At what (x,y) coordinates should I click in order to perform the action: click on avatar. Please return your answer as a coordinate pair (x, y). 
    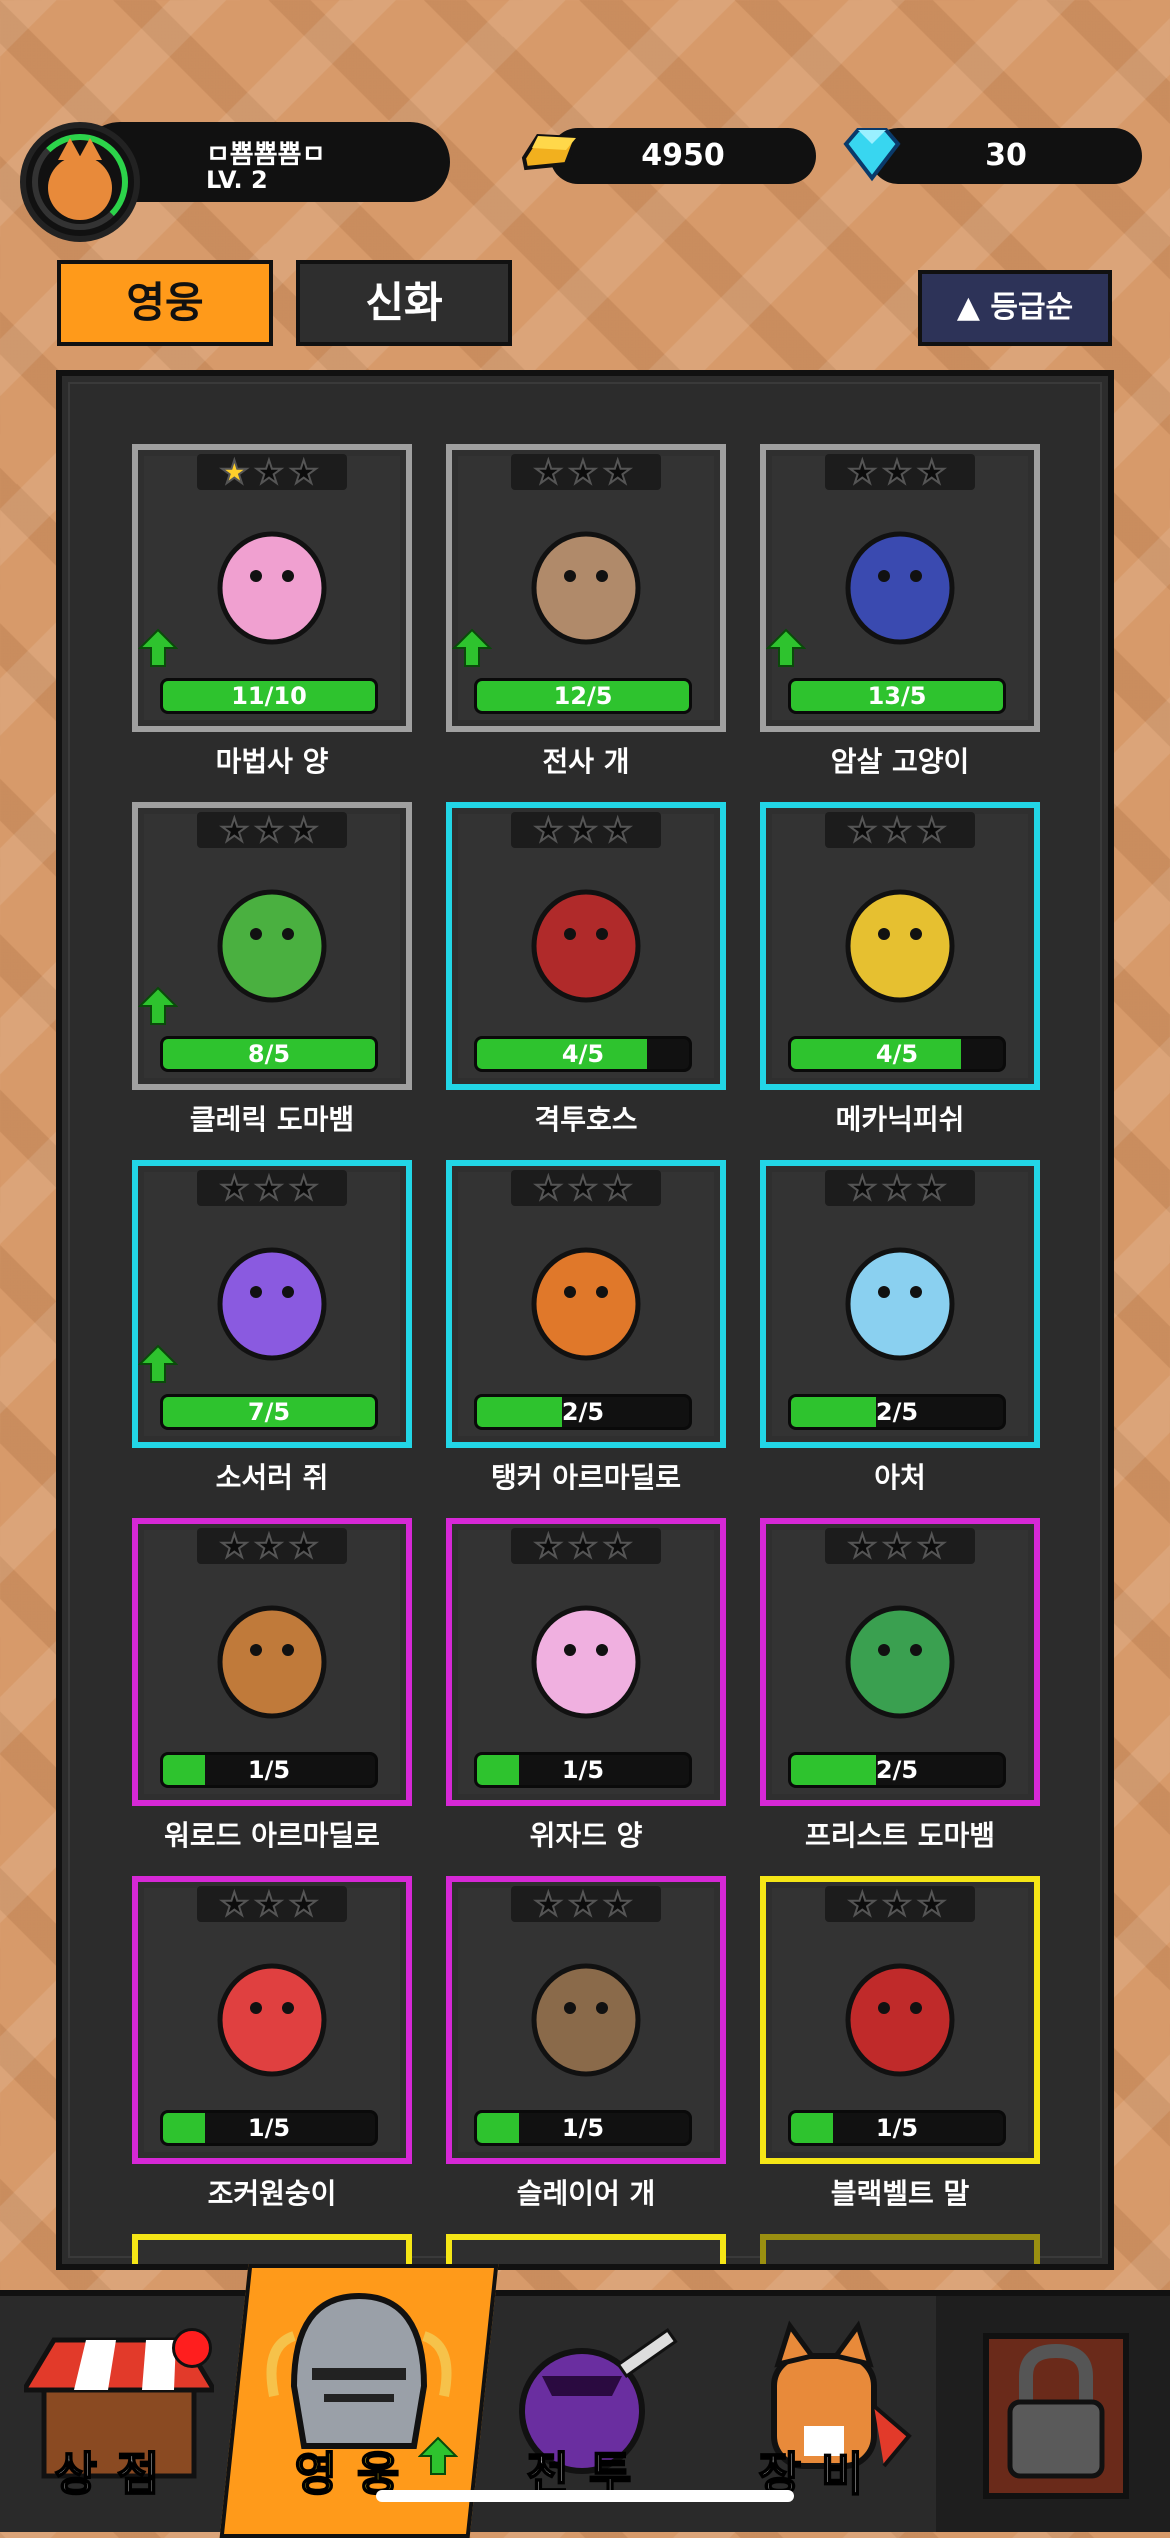
    Looking at the image, I should click on (80, 182).